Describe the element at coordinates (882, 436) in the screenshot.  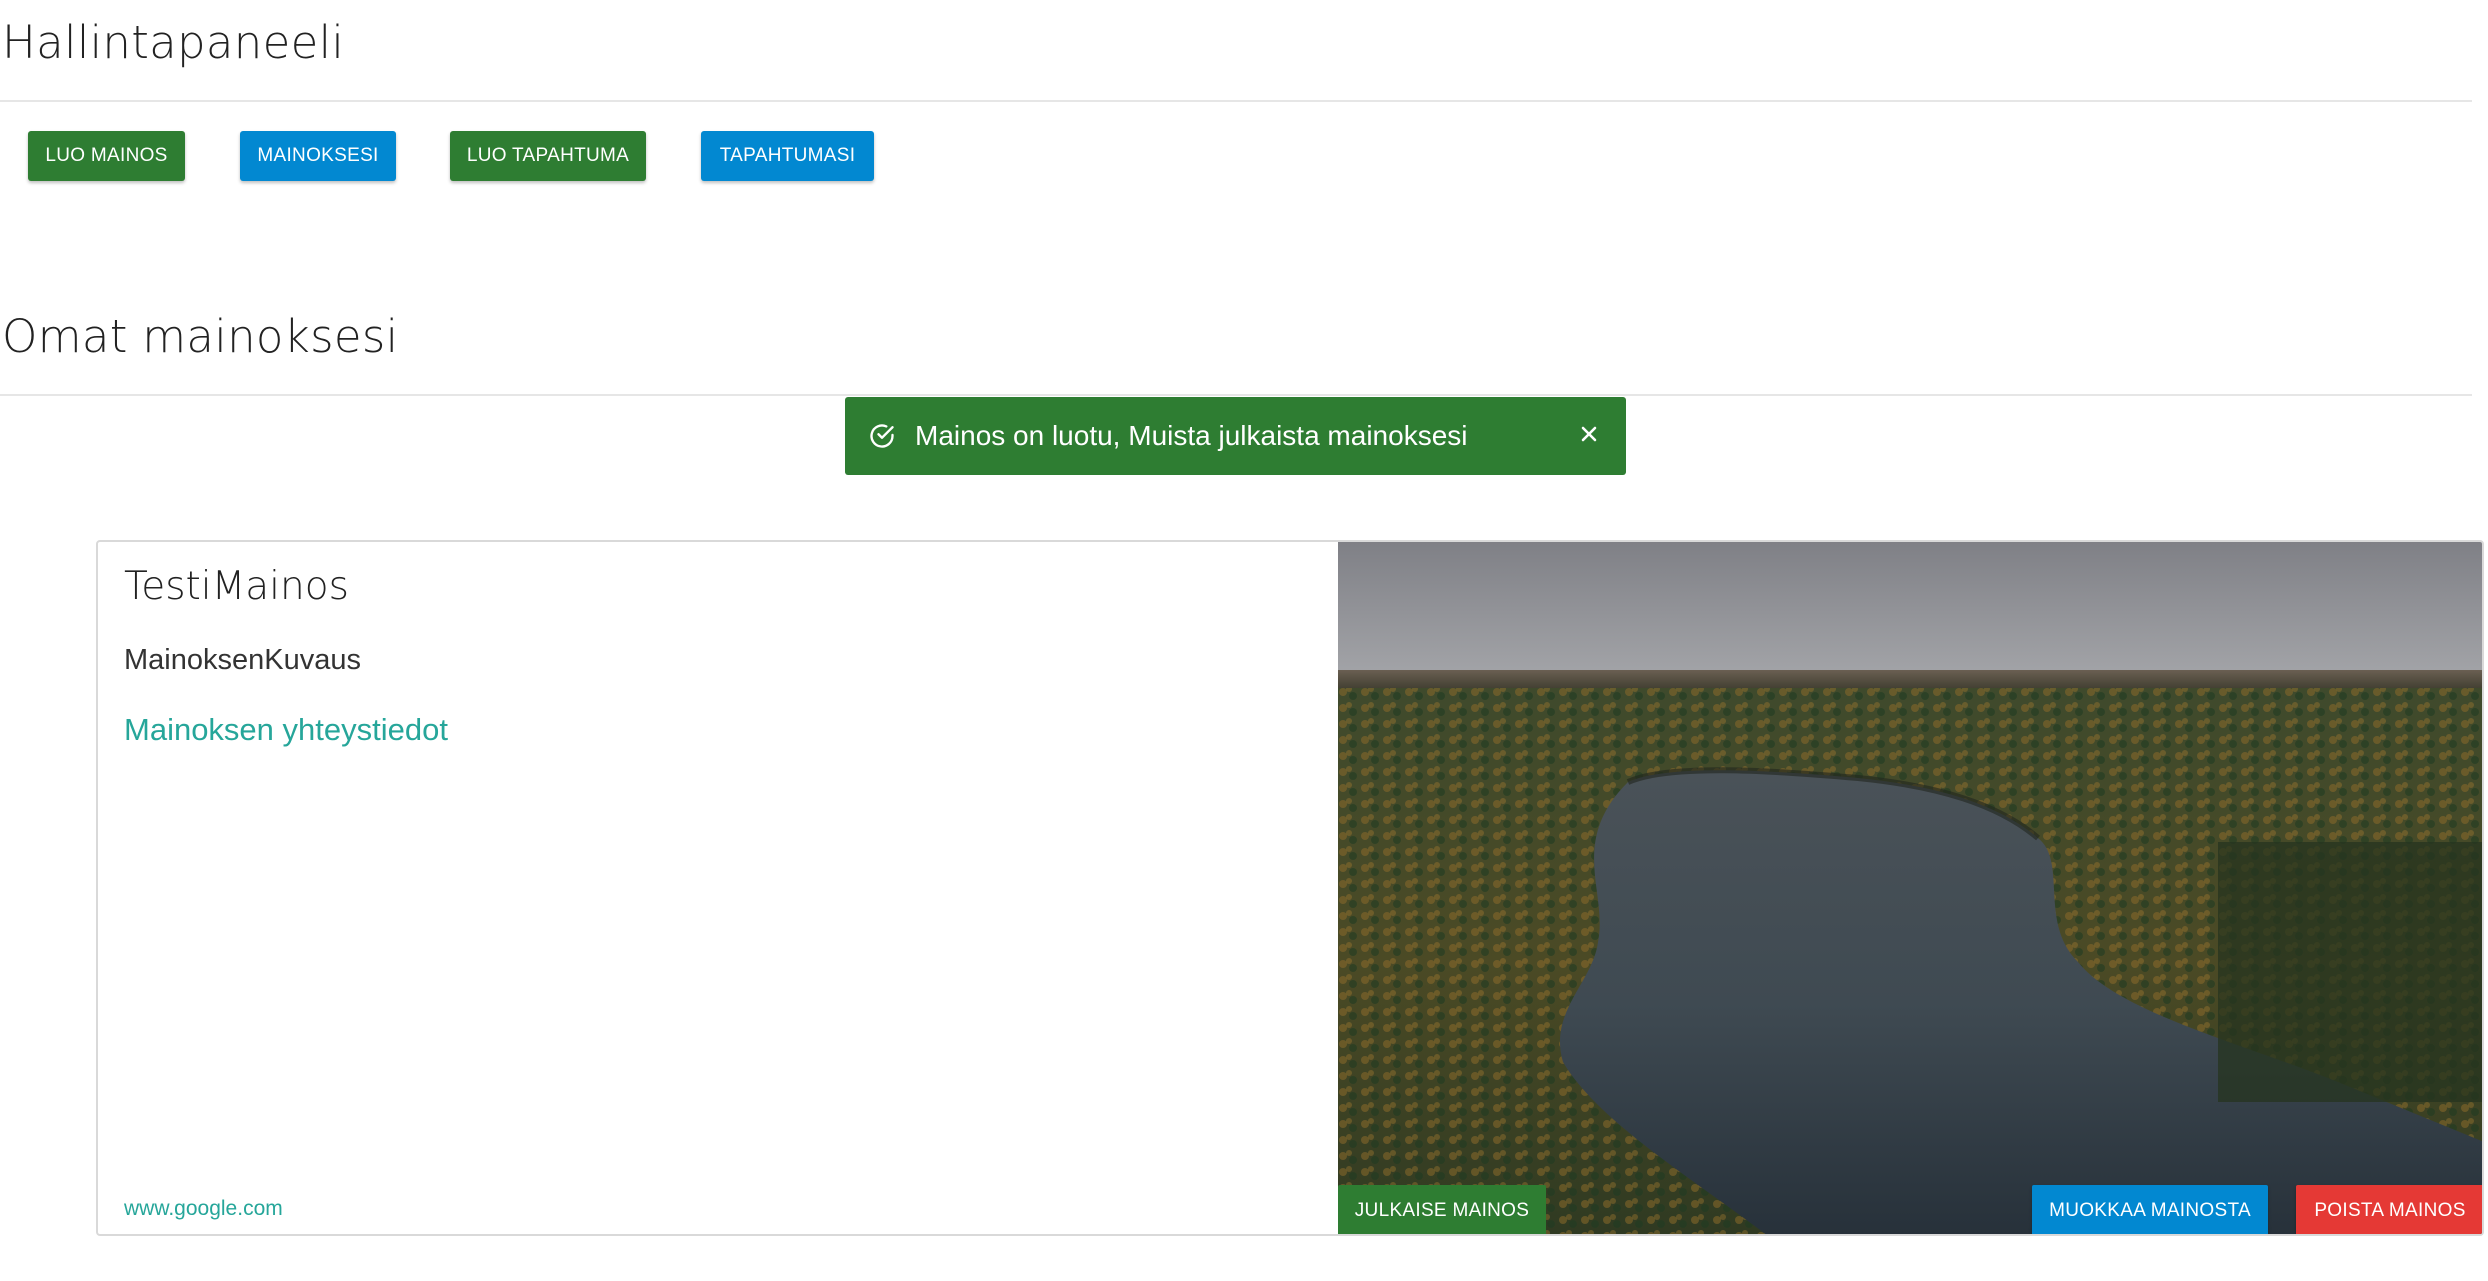
I see `check-circle-icon` at that location.